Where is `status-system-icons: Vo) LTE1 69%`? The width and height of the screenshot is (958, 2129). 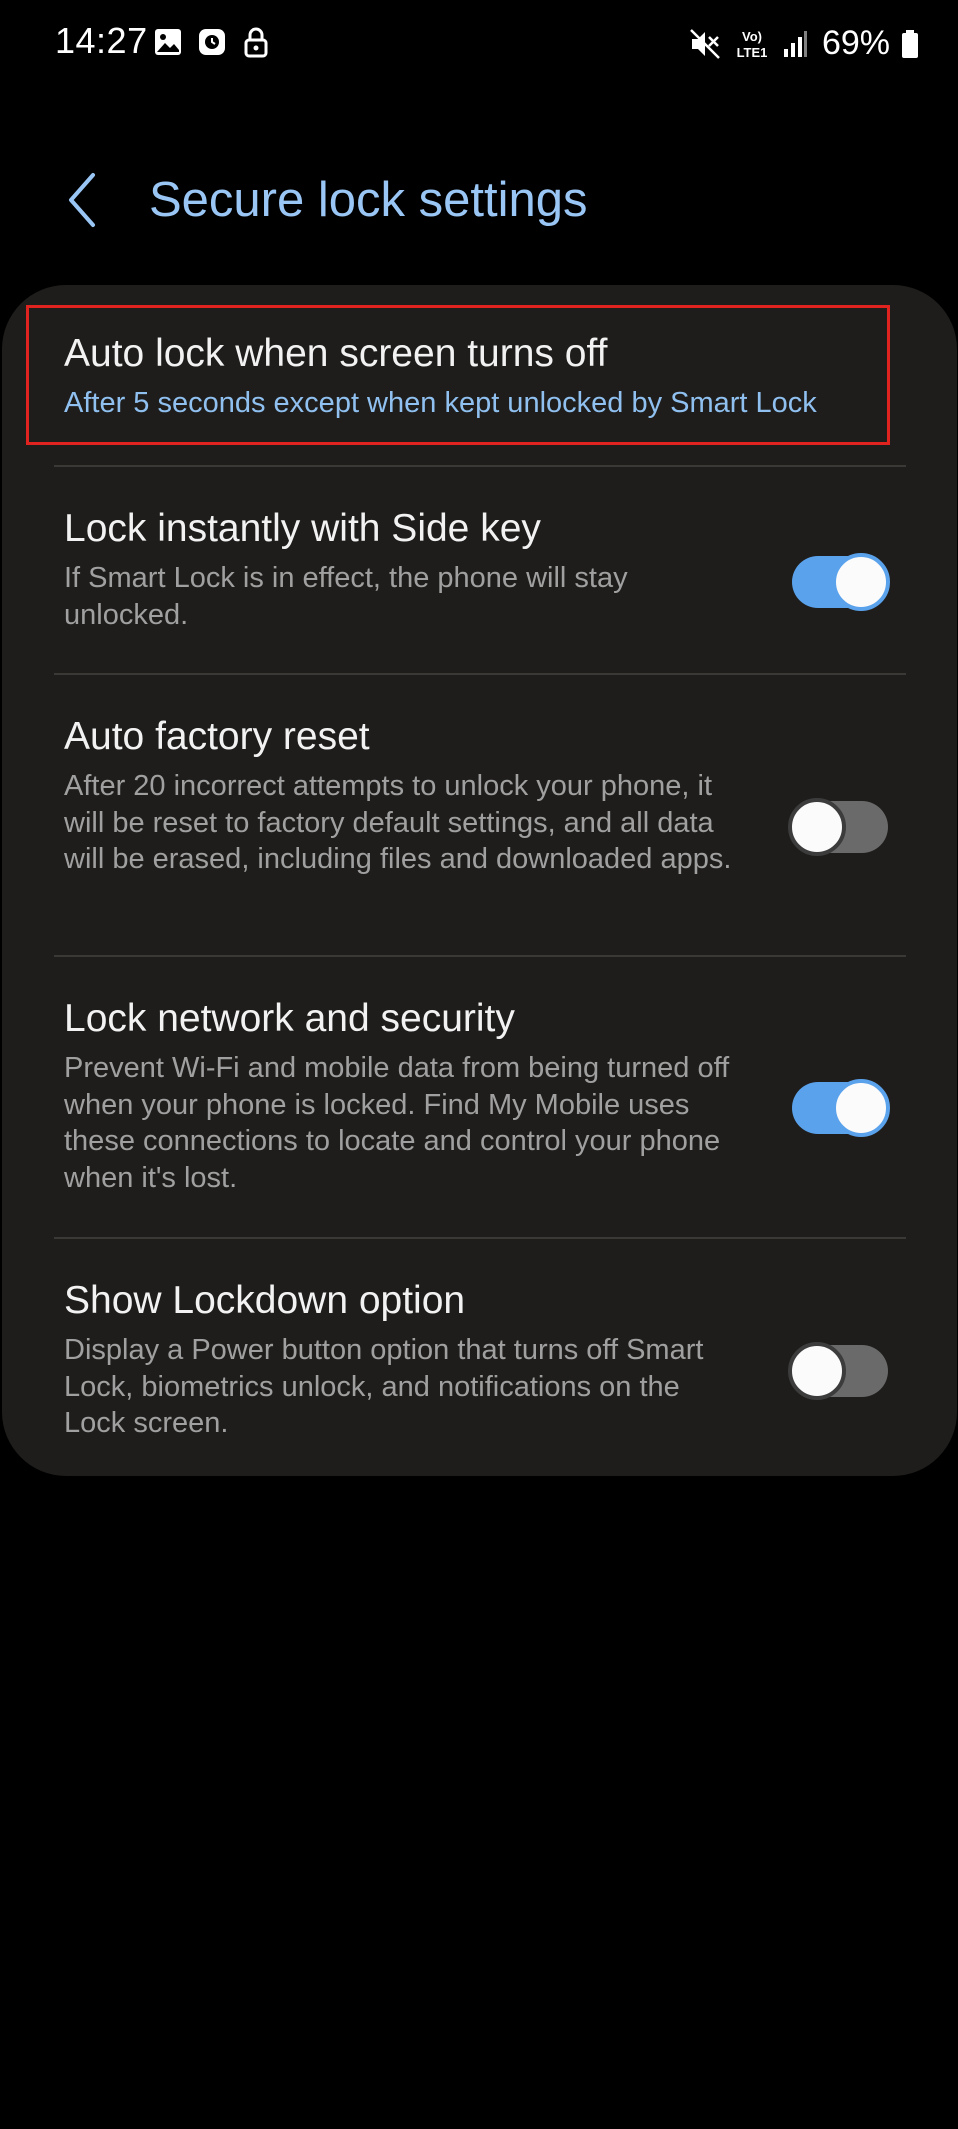 status-system-icons: Vo) LTE1 69% is located at coordinates (804, 43).